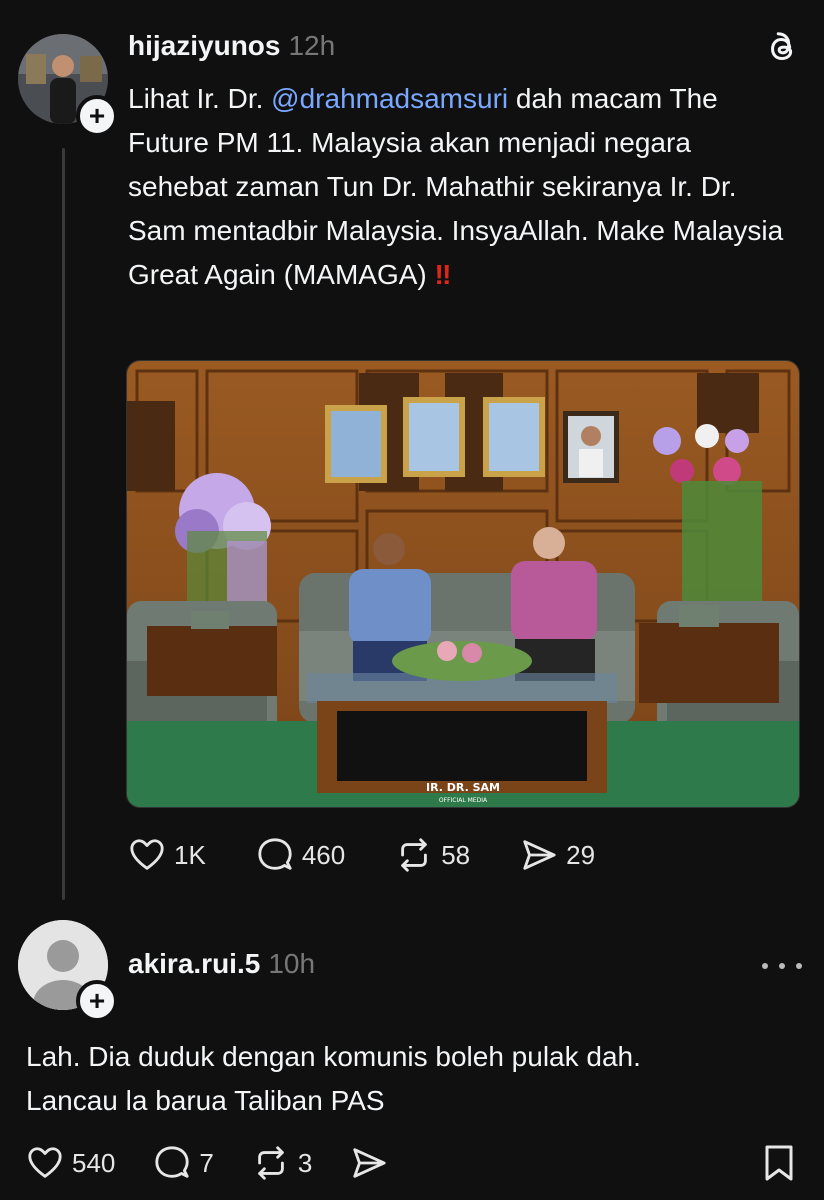 This screenshot has width=824, height=1200. Describe the element at coordinates (432, 855) in the screenshot. I see `repost-button: 58` at that location.